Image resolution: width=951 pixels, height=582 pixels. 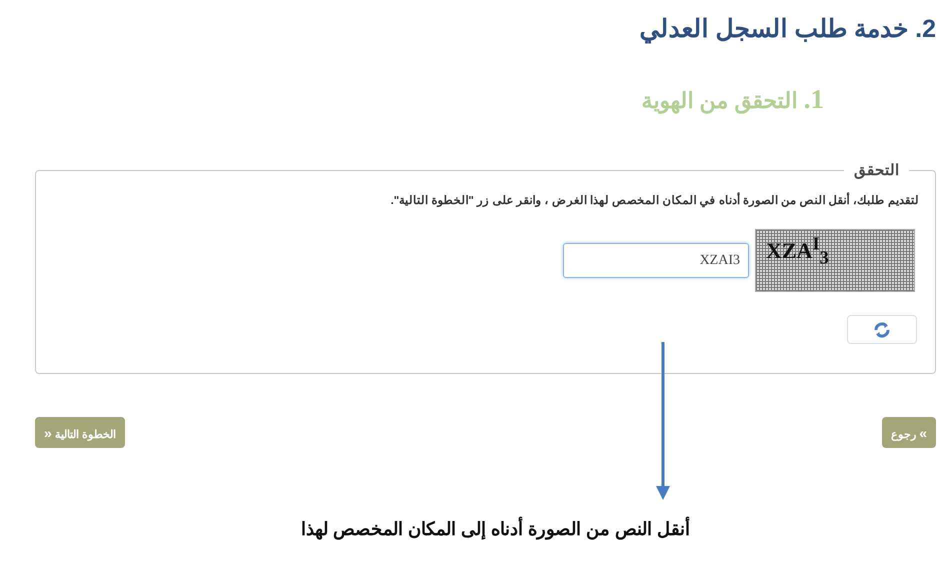 I want to click on back-button: « رجوع, so click(x=909, y=432).